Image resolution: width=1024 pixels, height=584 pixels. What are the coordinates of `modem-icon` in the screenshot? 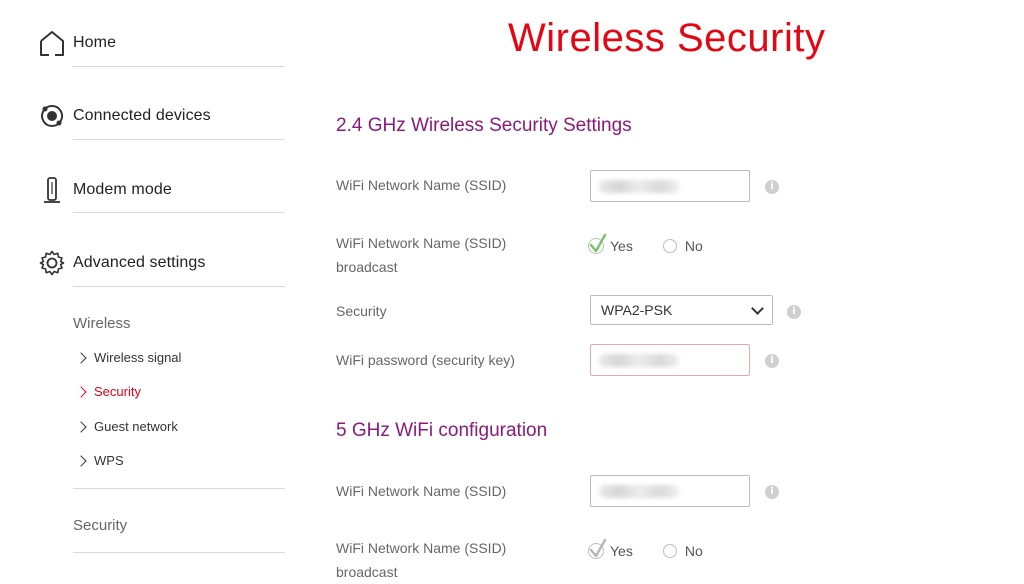 It's located at (52, 190).